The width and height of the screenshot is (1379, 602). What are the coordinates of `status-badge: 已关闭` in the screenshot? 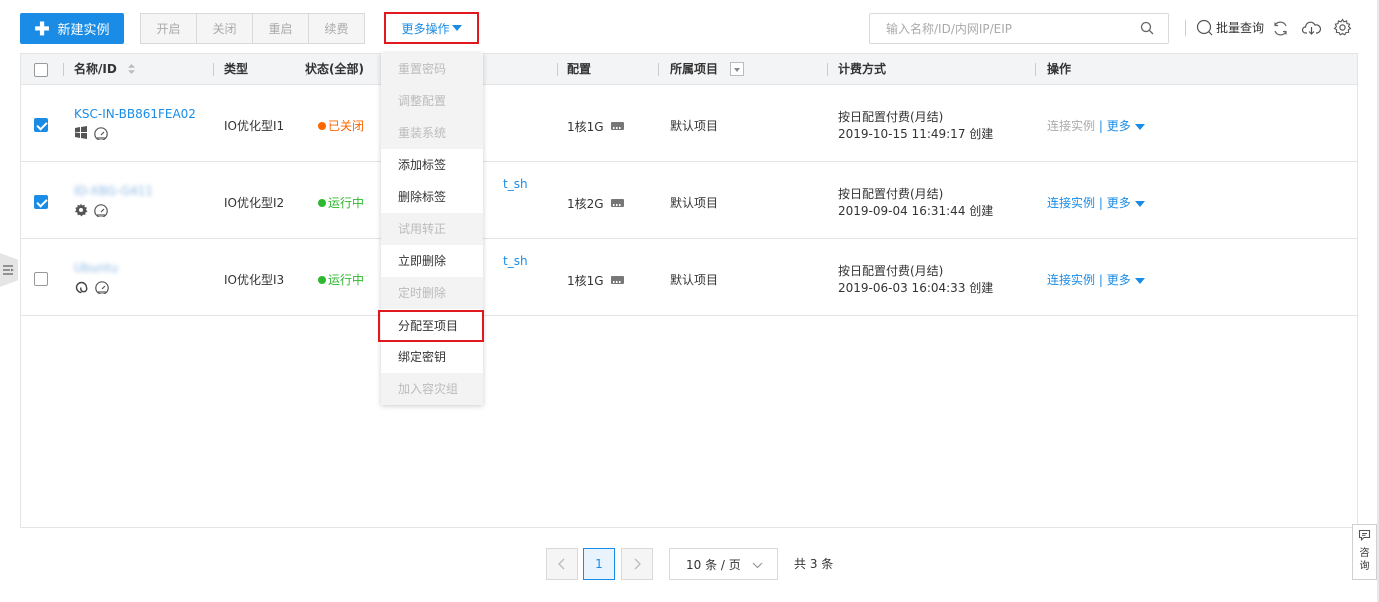 It's located at (341, 125).